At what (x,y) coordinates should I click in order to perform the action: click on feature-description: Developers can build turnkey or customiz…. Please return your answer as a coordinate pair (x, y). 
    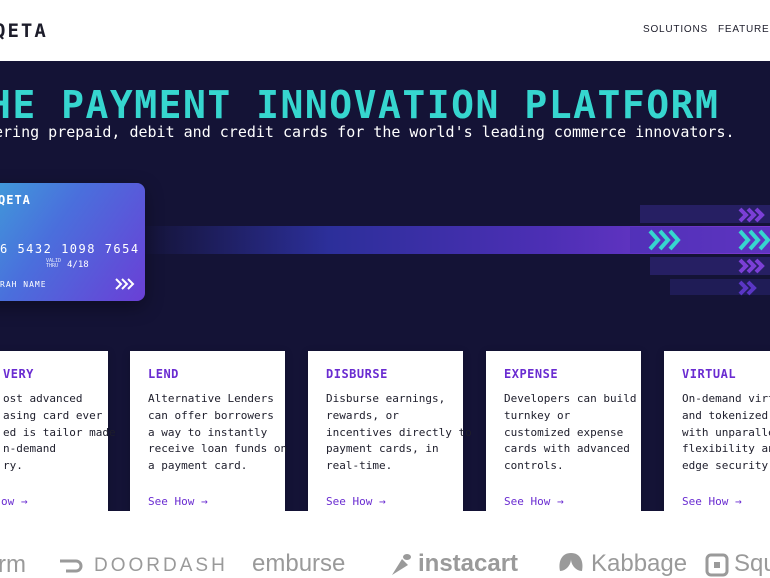
    Looking at the image, I should click on (570, 432).